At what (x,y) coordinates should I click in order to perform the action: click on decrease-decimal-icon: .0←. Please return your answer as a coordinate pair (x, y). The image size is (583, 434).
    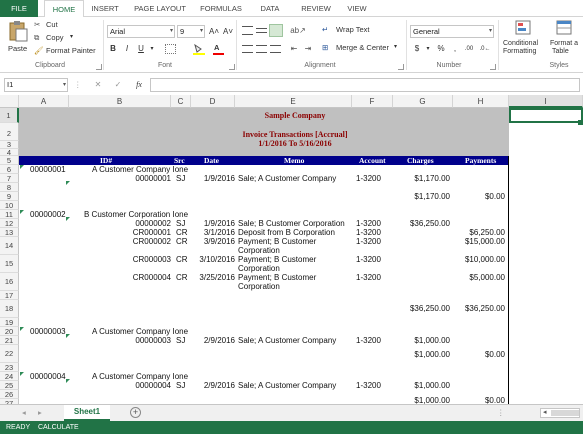
    Looking at the image, I should click on (485, 49).